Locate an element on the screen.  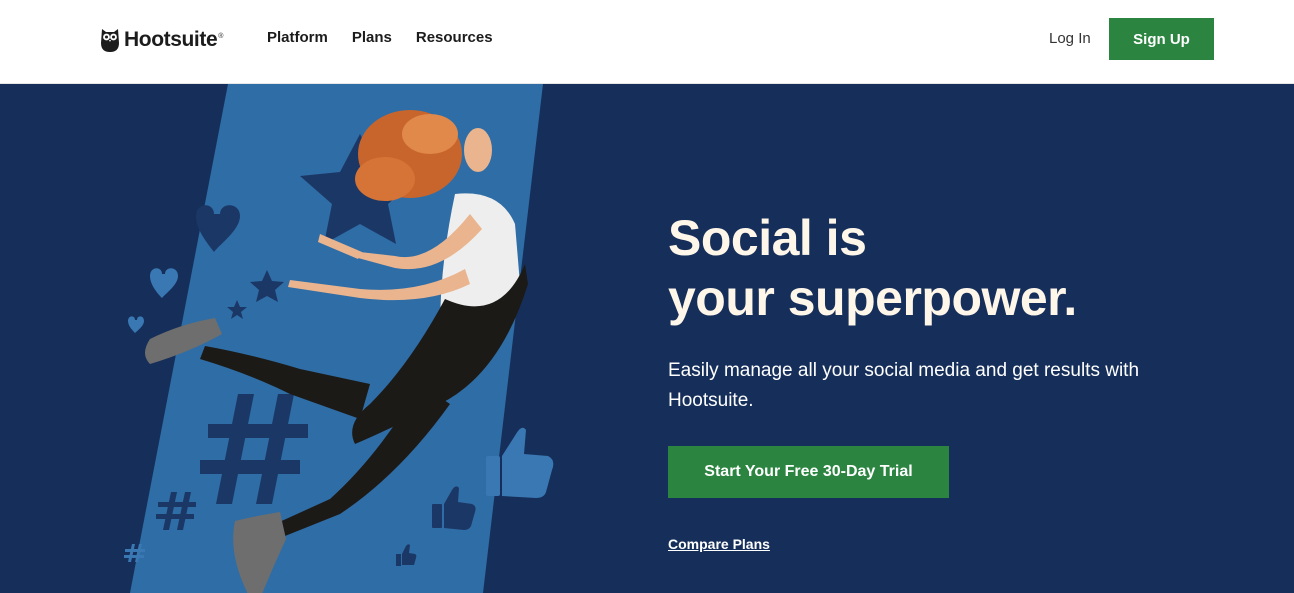
start-free-trial-button: Start Your Free 30-Day Trial is located at coordinates (808, 472).